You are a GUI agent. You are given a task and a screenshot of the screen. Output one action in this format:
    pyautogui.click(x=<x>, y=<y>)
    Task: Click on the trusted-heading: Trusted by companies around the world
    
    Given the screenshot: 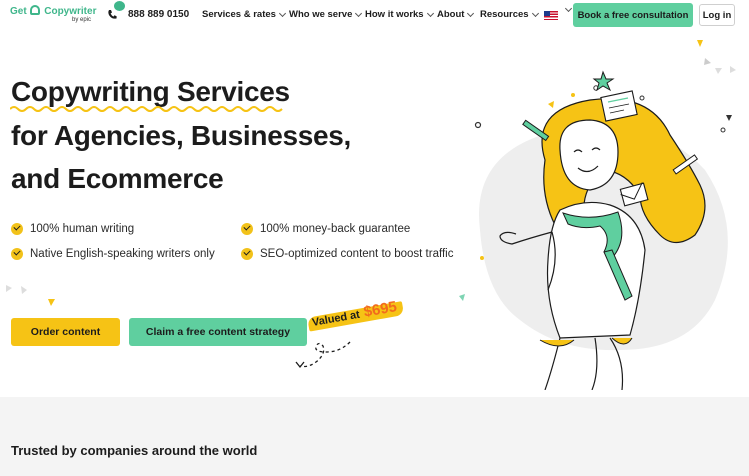 What is the action you would take?
    pyautogui.click(x=134, y=450)
    